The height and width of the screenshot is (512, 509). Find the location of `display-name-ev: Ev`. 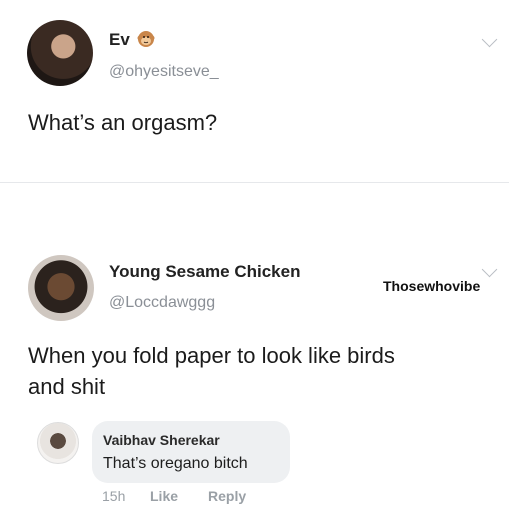

display-name-ev: Ev is located at coordinates (132, 40).